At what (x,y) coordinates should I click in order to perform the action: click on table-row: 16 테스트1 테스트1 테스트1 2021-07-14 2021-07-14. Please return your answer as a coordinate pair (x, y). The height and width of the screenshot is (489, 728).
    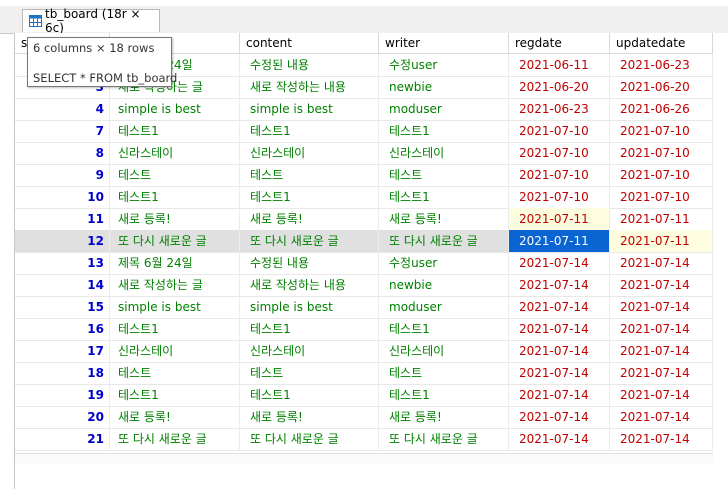
    Looking at the image, I should click on (364, 329).